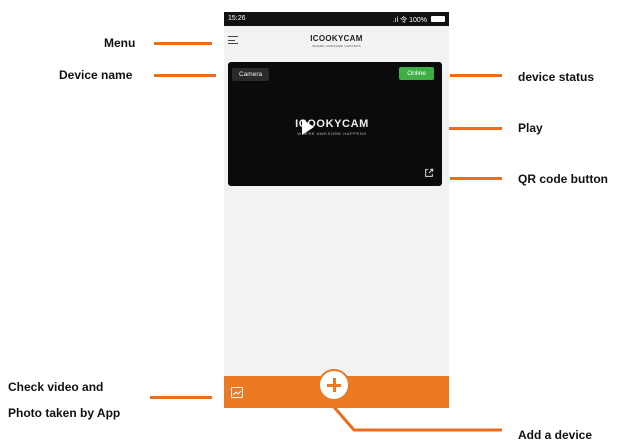 The image size is (618, 442). What do you see at coordinates (476, 75) in the screenshot?
I see `callout-line-device-status` at bounding box center [476, 75].